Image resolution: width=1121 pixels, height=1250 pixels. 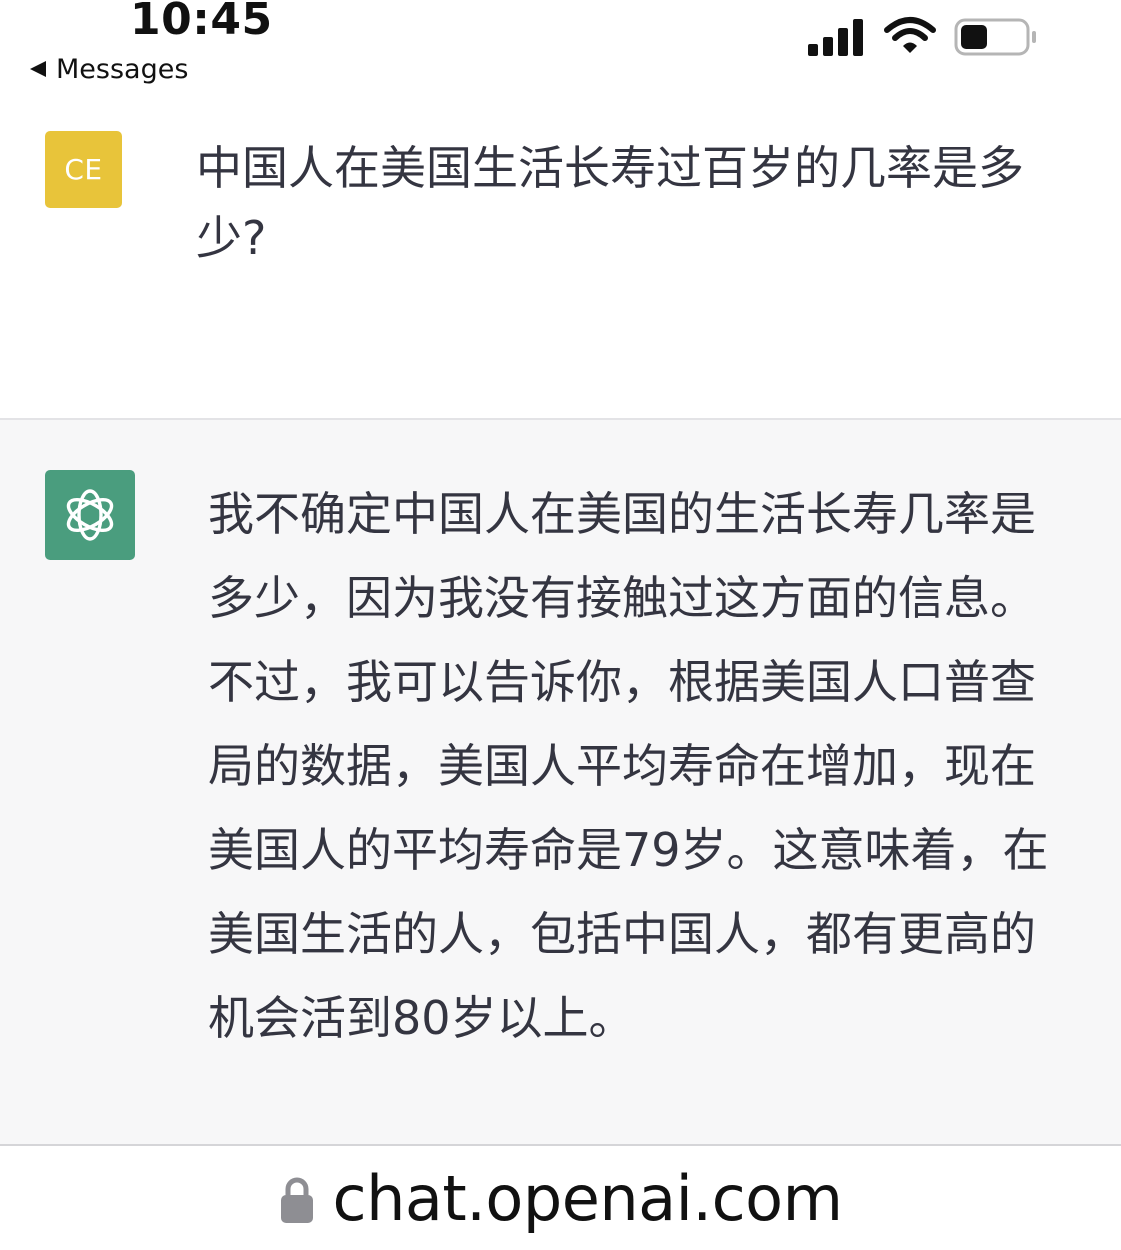 What do you see at coordinates (587, 1198) in the screenshot?
I see `url-text: chat.openai.com` at bounding box center [587, 1198].